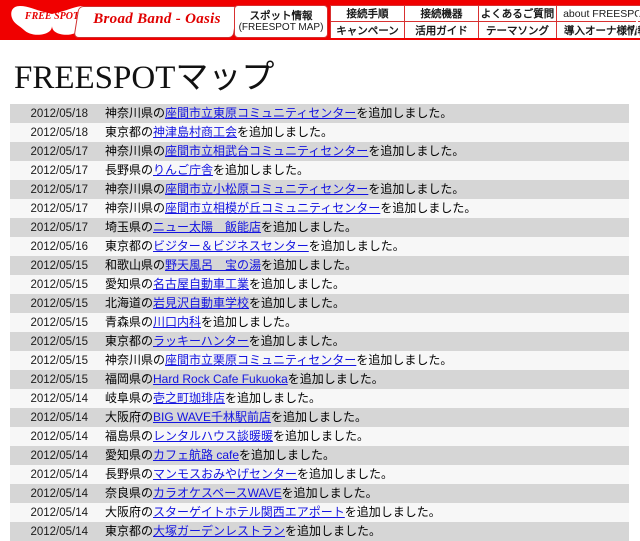 The image size is (640, 541). What do you see at coordinates (362, 132) in the screenshot?
I see `row-text: 東京都の神津島村商工会を追加しました。` at bounding box center [362, 132].